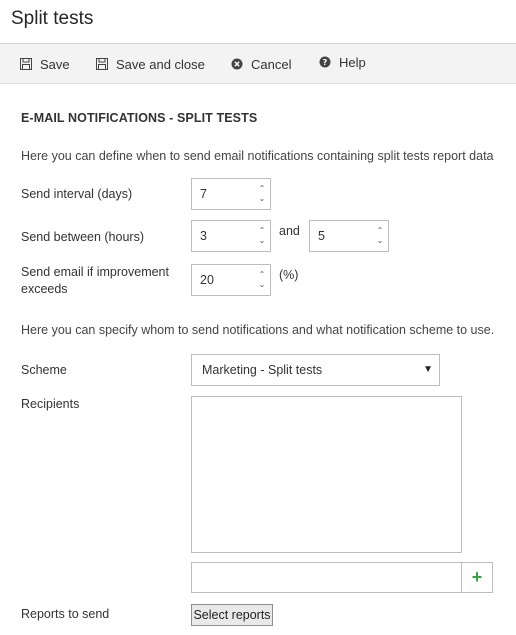 The image size is (516, 635). I want to click on between-from-value: 3, so click(203, 236).